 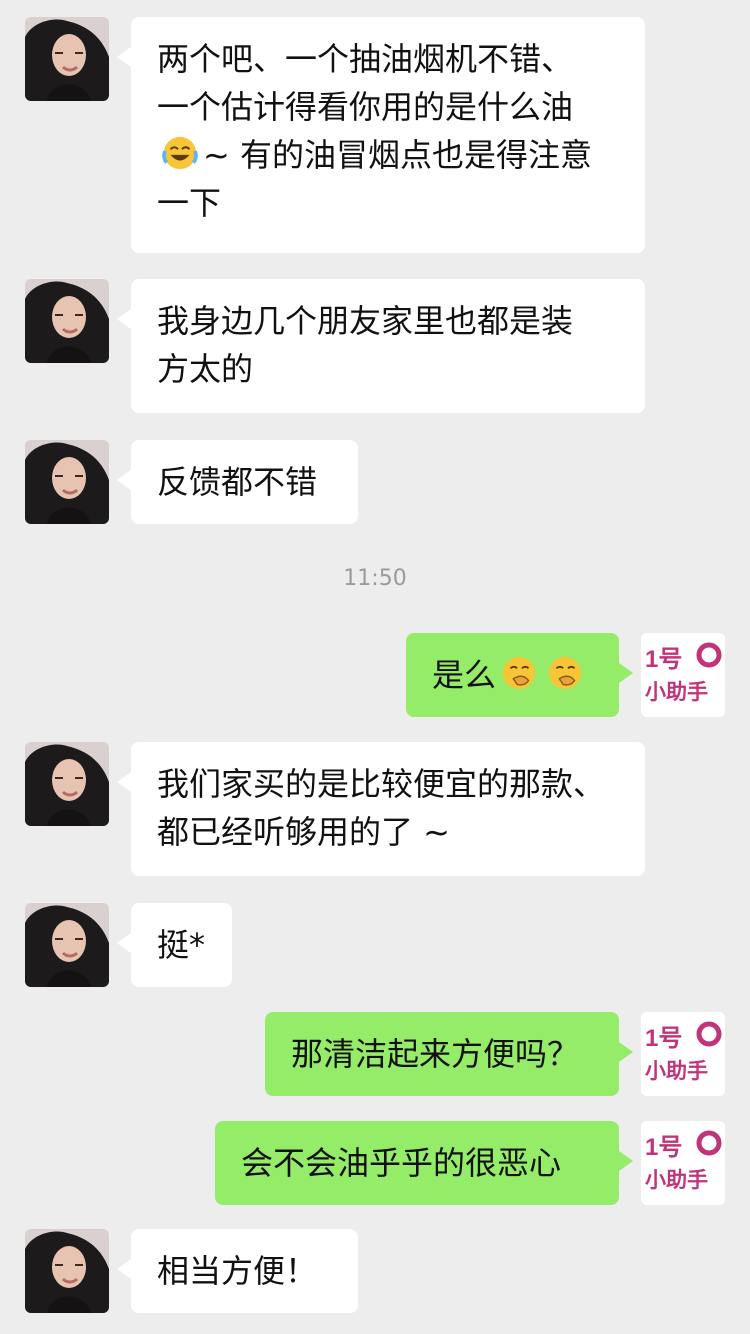 What do you see at coordinates (303, 832) in the screenshot?
I see `message-text: 都已经听够用的了 ~` at bounding box center [303, 832].